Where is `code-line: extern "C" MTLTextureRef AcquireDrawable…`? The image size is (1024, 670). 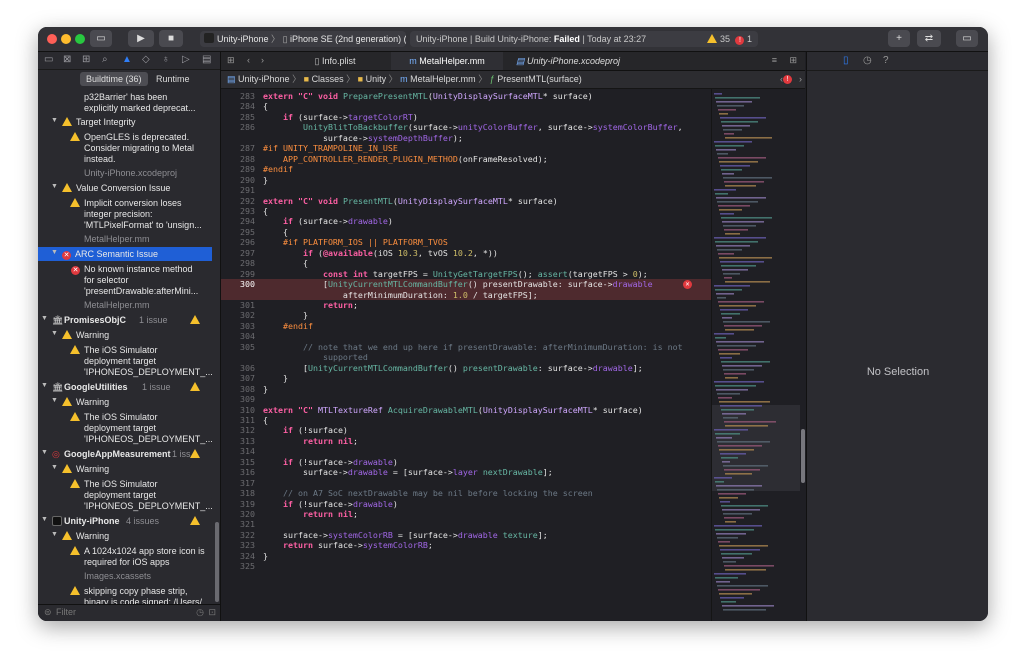 code-line: extern "C" MTLTextureRef AcquireDrawable… is located at coordinates (453, 410).